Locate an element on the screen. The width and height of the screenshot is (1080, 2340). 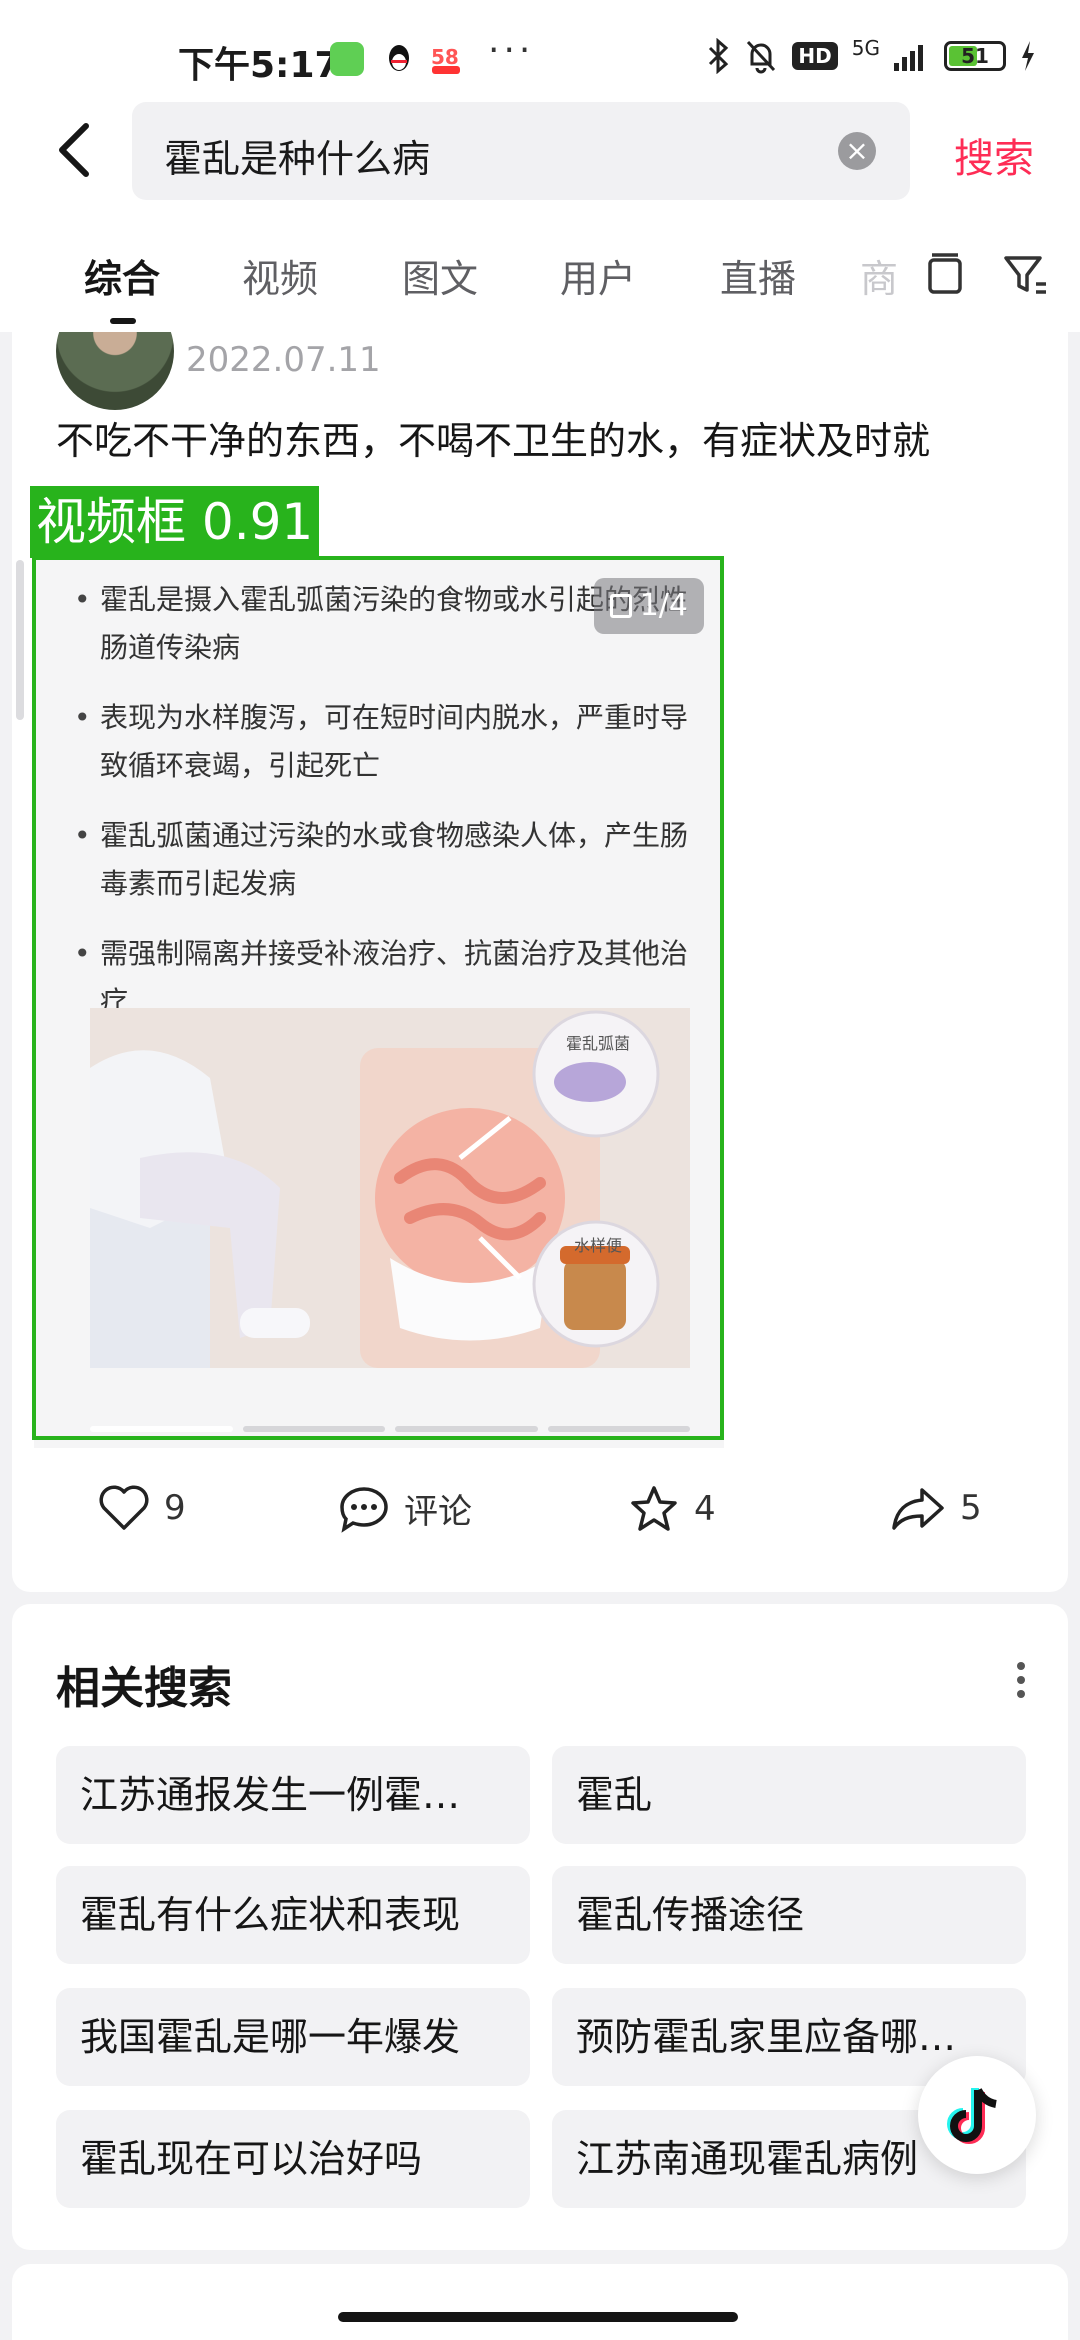
battery-indicator: 51 is located at coordinates (975, 56).